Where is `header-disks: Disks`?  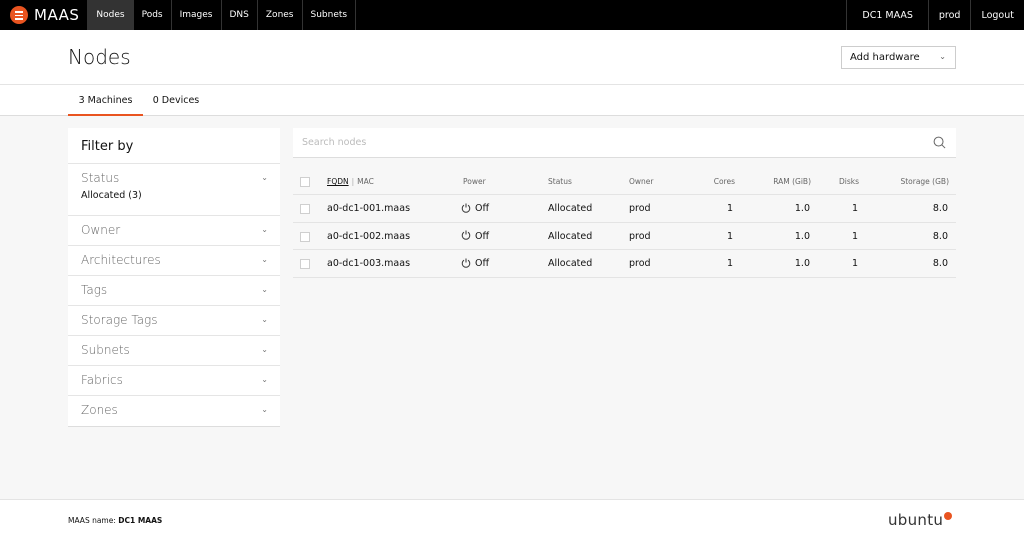 header-disks: Disks is located at coordinates (840, 181).